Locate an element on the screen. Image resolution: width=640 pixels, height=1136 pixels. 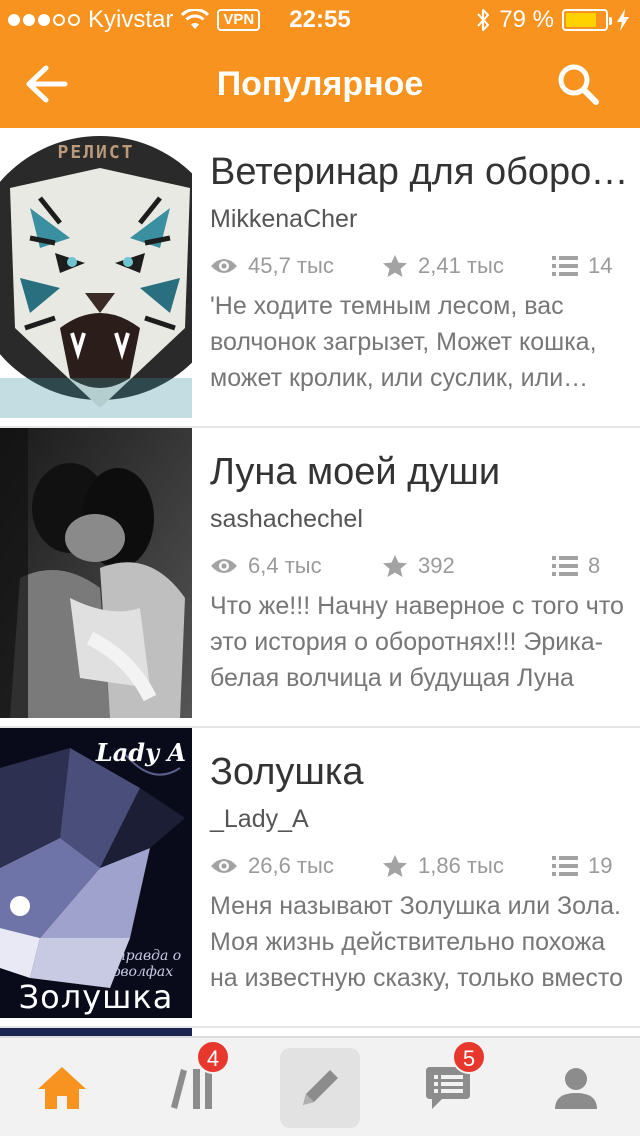
story-stats: 45,7 тыс 2,41 тыс 14 is located at coordinates (420, 266).